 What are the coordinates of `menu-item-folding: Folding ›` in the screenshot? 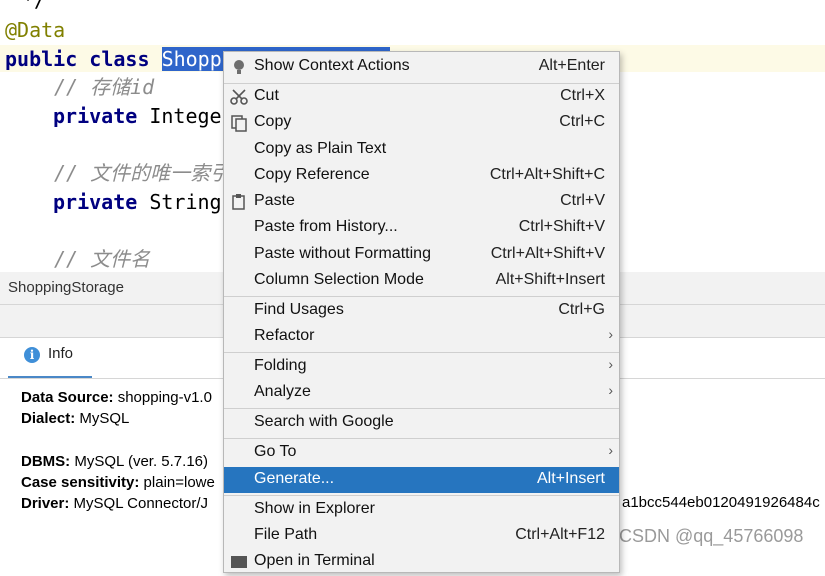 It's located at (421, 367).